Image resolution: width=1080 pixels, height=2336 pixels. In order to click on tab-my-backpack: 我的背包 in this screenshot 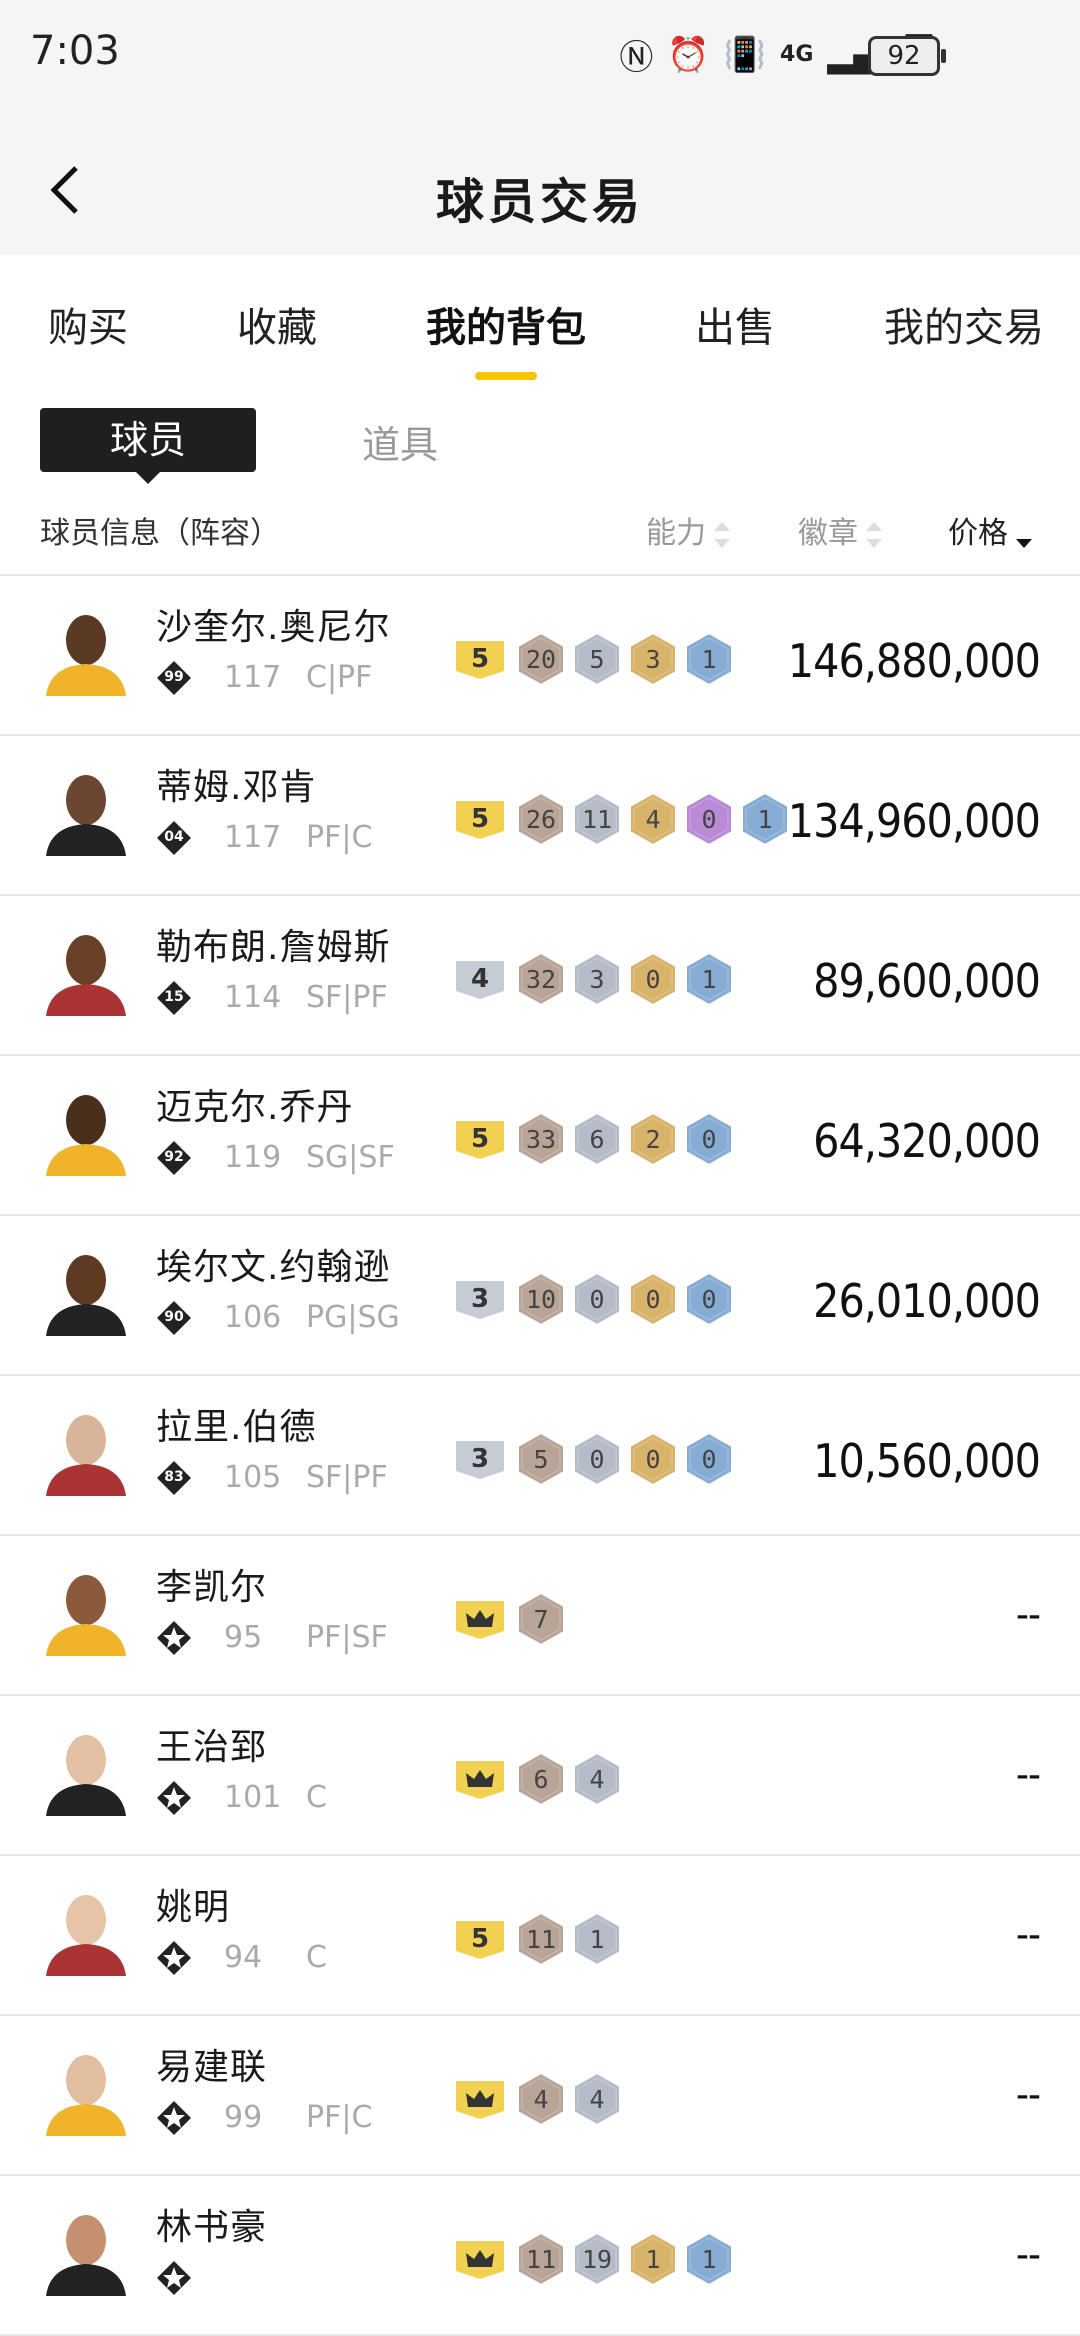, I will do `click(506, 317)`.